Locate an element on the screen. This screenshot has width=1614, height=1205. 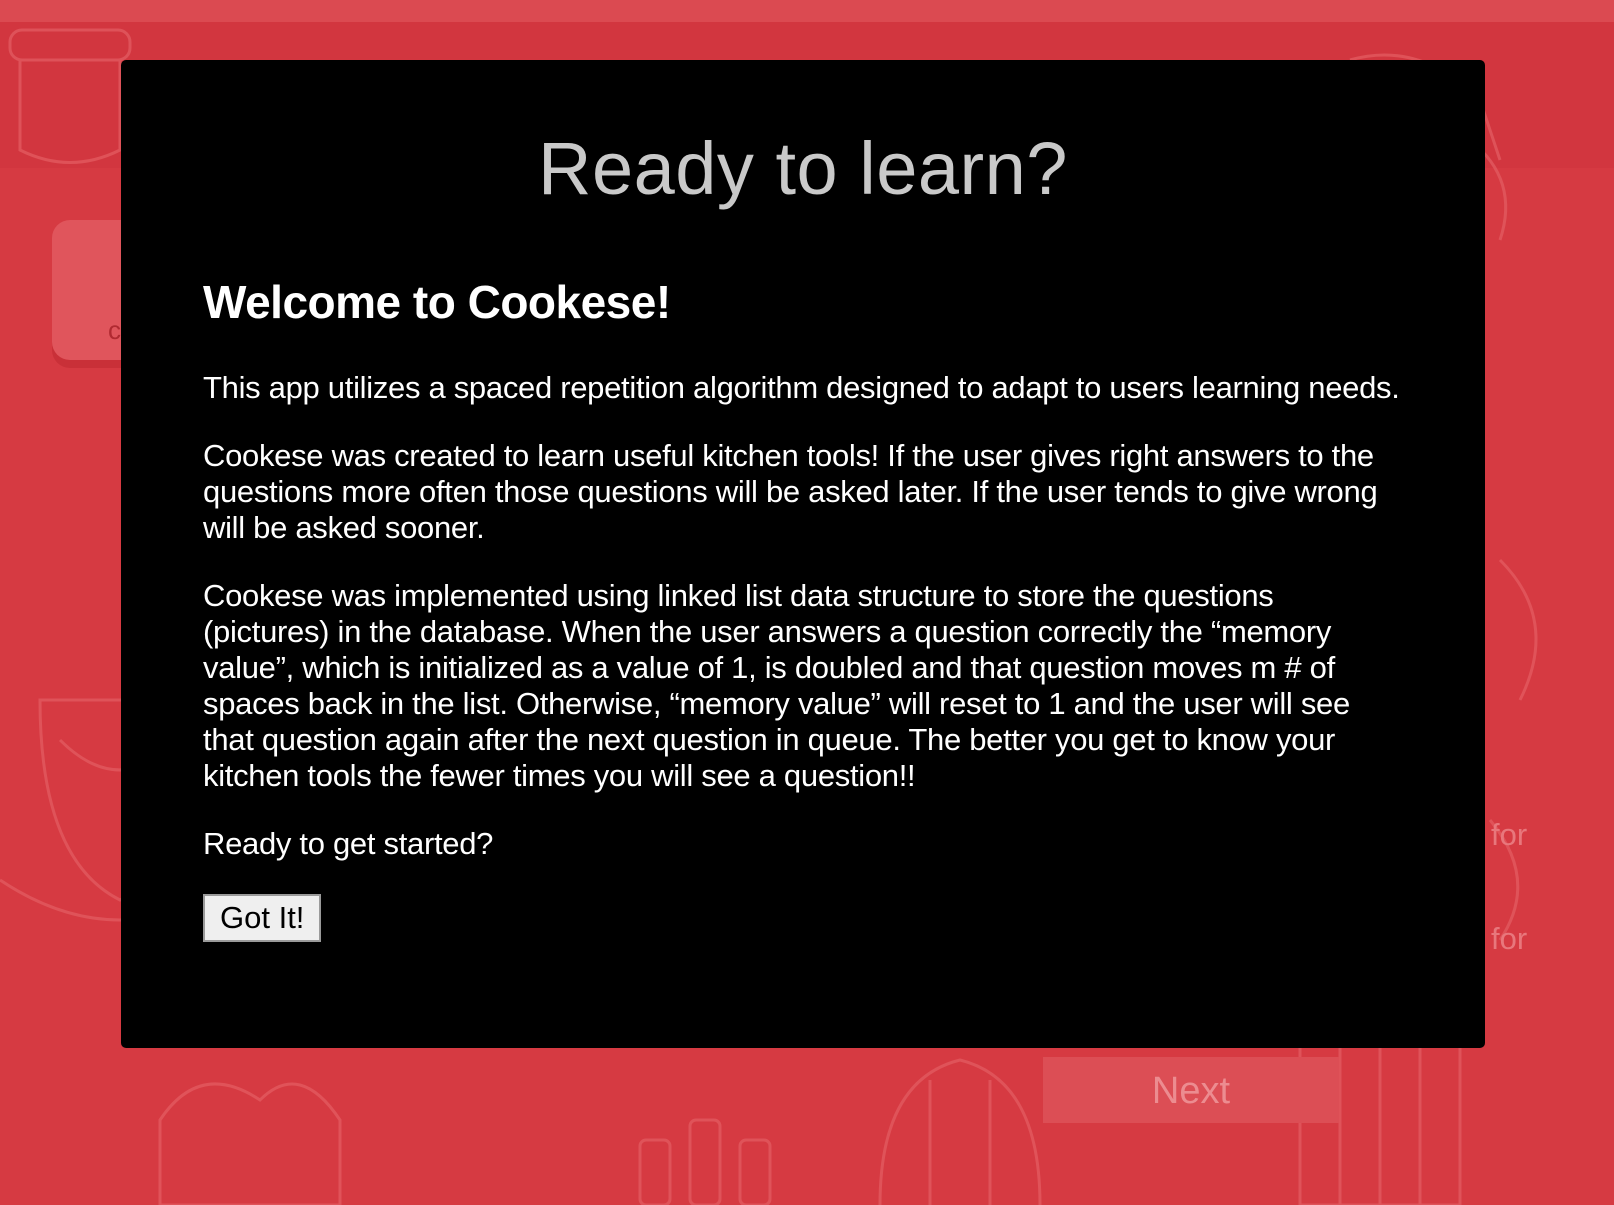
got-it-button: Got It! is located at coordinates (262, 918).